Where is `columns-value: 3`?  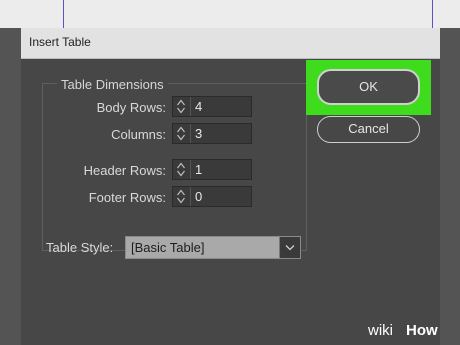
columns-value: 3 is located at coordinates (198, 133).